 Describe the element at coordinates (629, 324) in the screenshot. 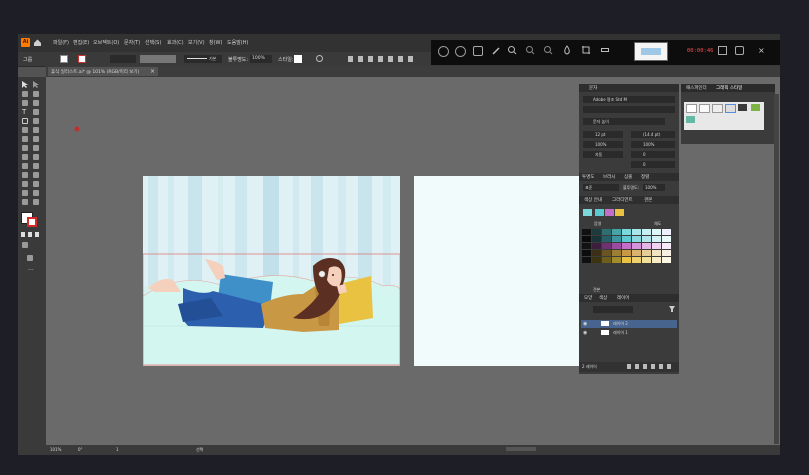

I see `layer-row: ◉ 레이어 2` at that location.